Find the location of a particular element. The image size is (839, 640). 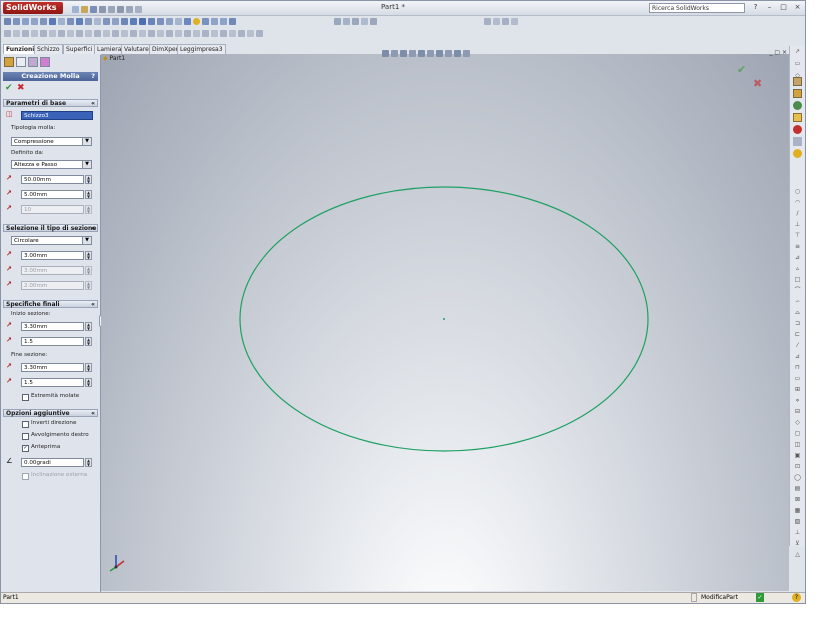

design-library-icon is located at coordinates (797, 93).